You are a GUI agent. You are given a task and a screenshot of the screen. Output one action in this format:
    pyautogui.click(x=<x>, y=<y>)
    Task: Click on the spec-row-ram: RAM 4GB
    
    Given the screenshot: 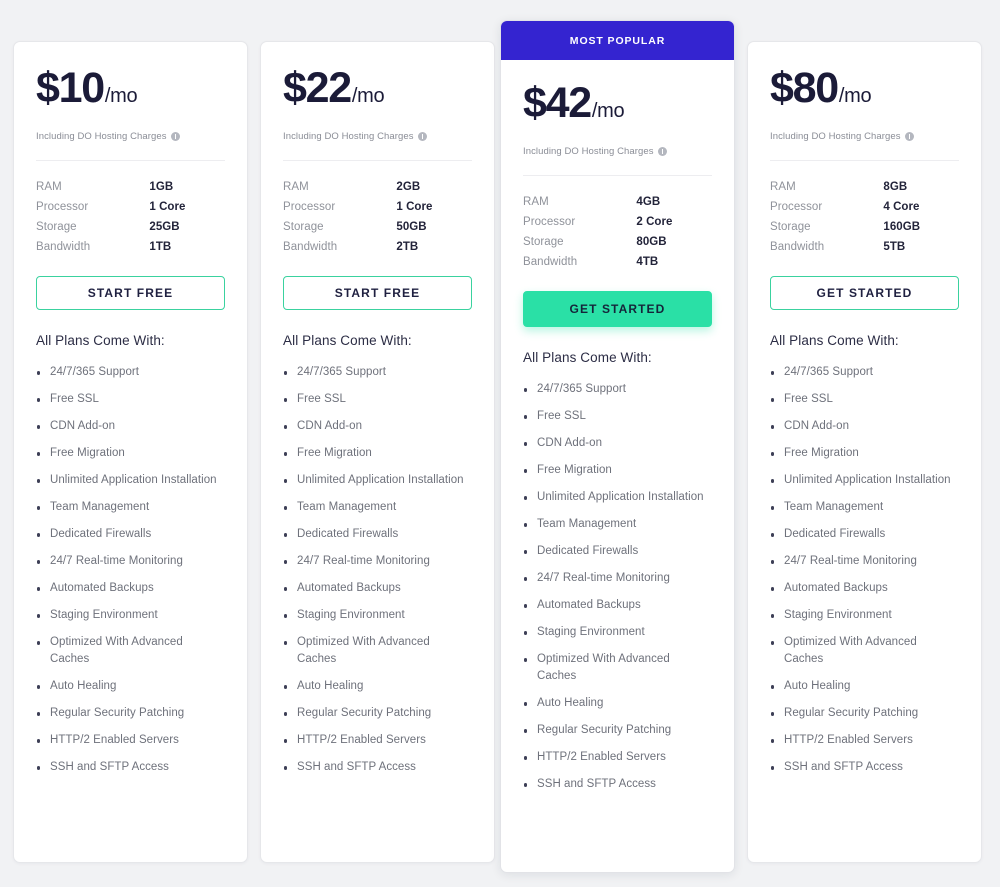 What is the action you would take?
    pyautogui.click(x=617, y=202)
    